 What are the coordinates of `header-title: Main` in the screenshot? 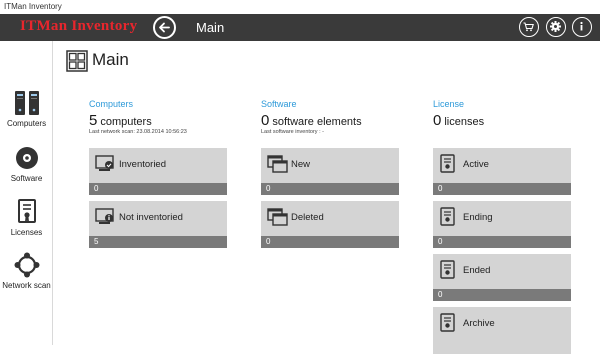 It's located at (210, 27).